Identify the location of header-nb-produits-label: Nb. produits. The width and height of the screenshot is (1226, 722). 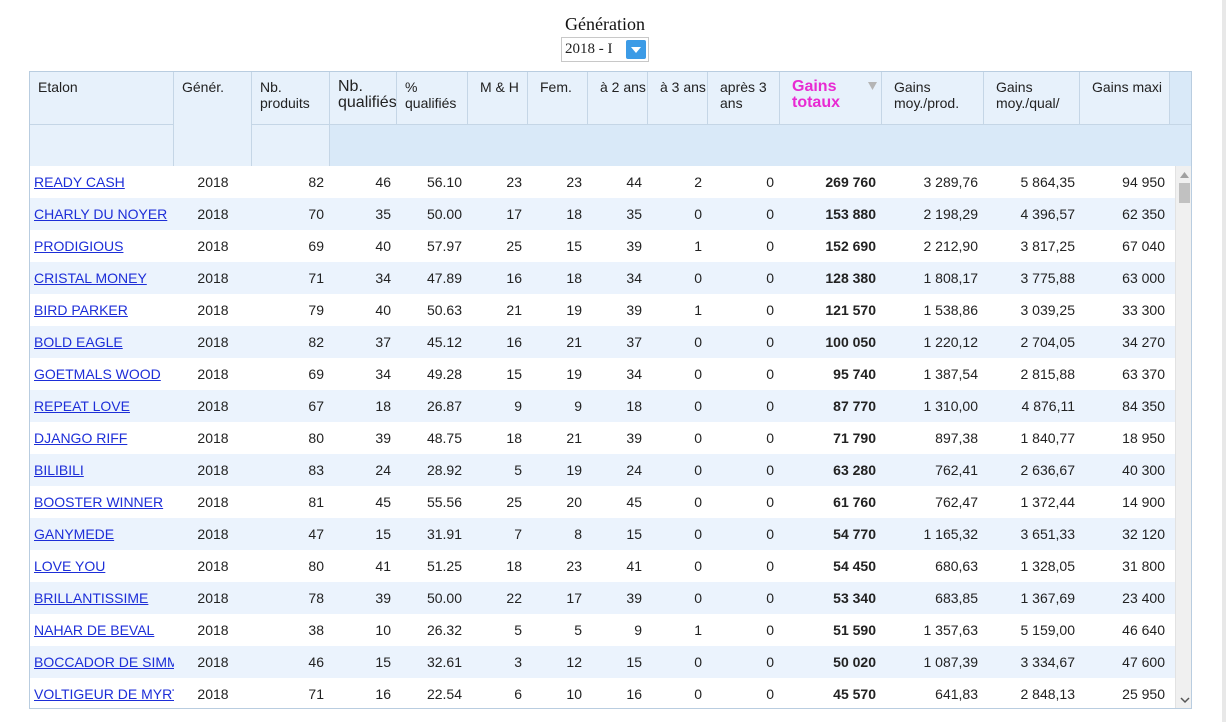
(285, 95).